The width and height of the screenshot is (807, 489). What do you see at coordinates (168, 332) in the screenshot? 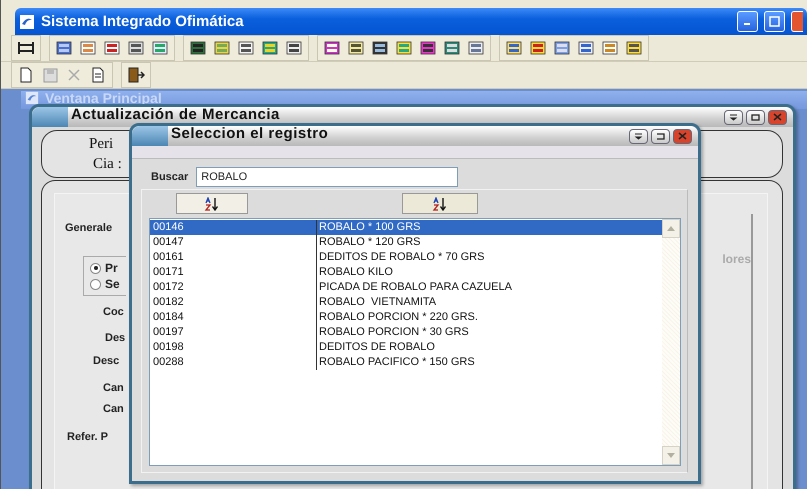
I see `code-cell-text: 00197` at bounding box center [168, 332].